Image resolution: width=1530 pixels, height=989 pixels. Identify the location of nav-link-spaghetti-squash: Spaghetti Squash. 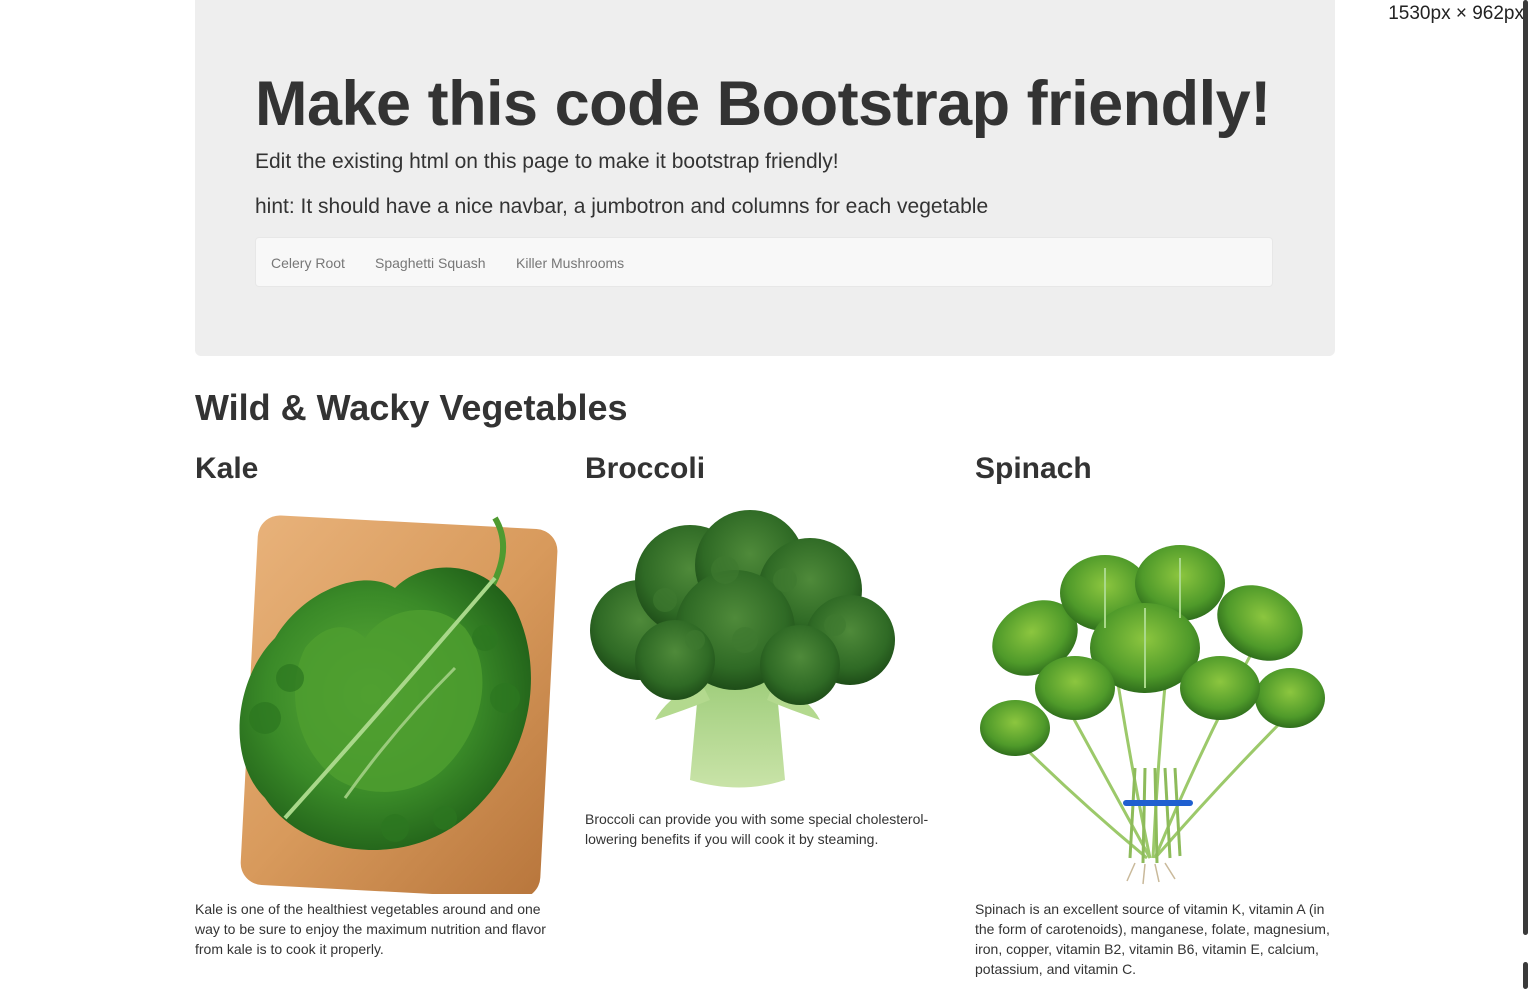
(430, 263).